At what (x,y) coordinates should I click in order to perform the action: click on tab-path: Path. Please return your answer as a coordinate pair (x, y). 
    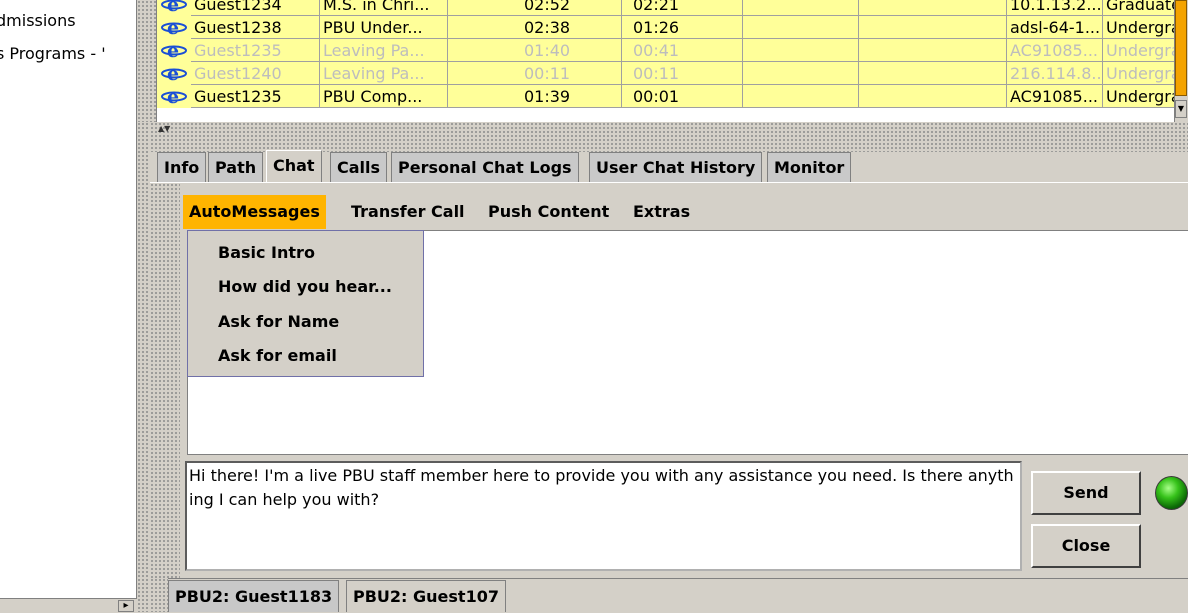
    Looking at the image, I should click on (236, 167).